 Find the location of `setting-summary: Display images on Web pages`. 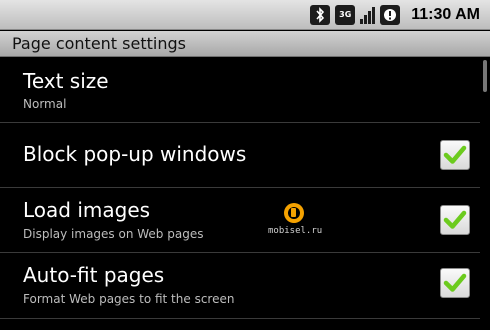

setting-summary: Display images on Web pages is located at coordinates (113, 234).